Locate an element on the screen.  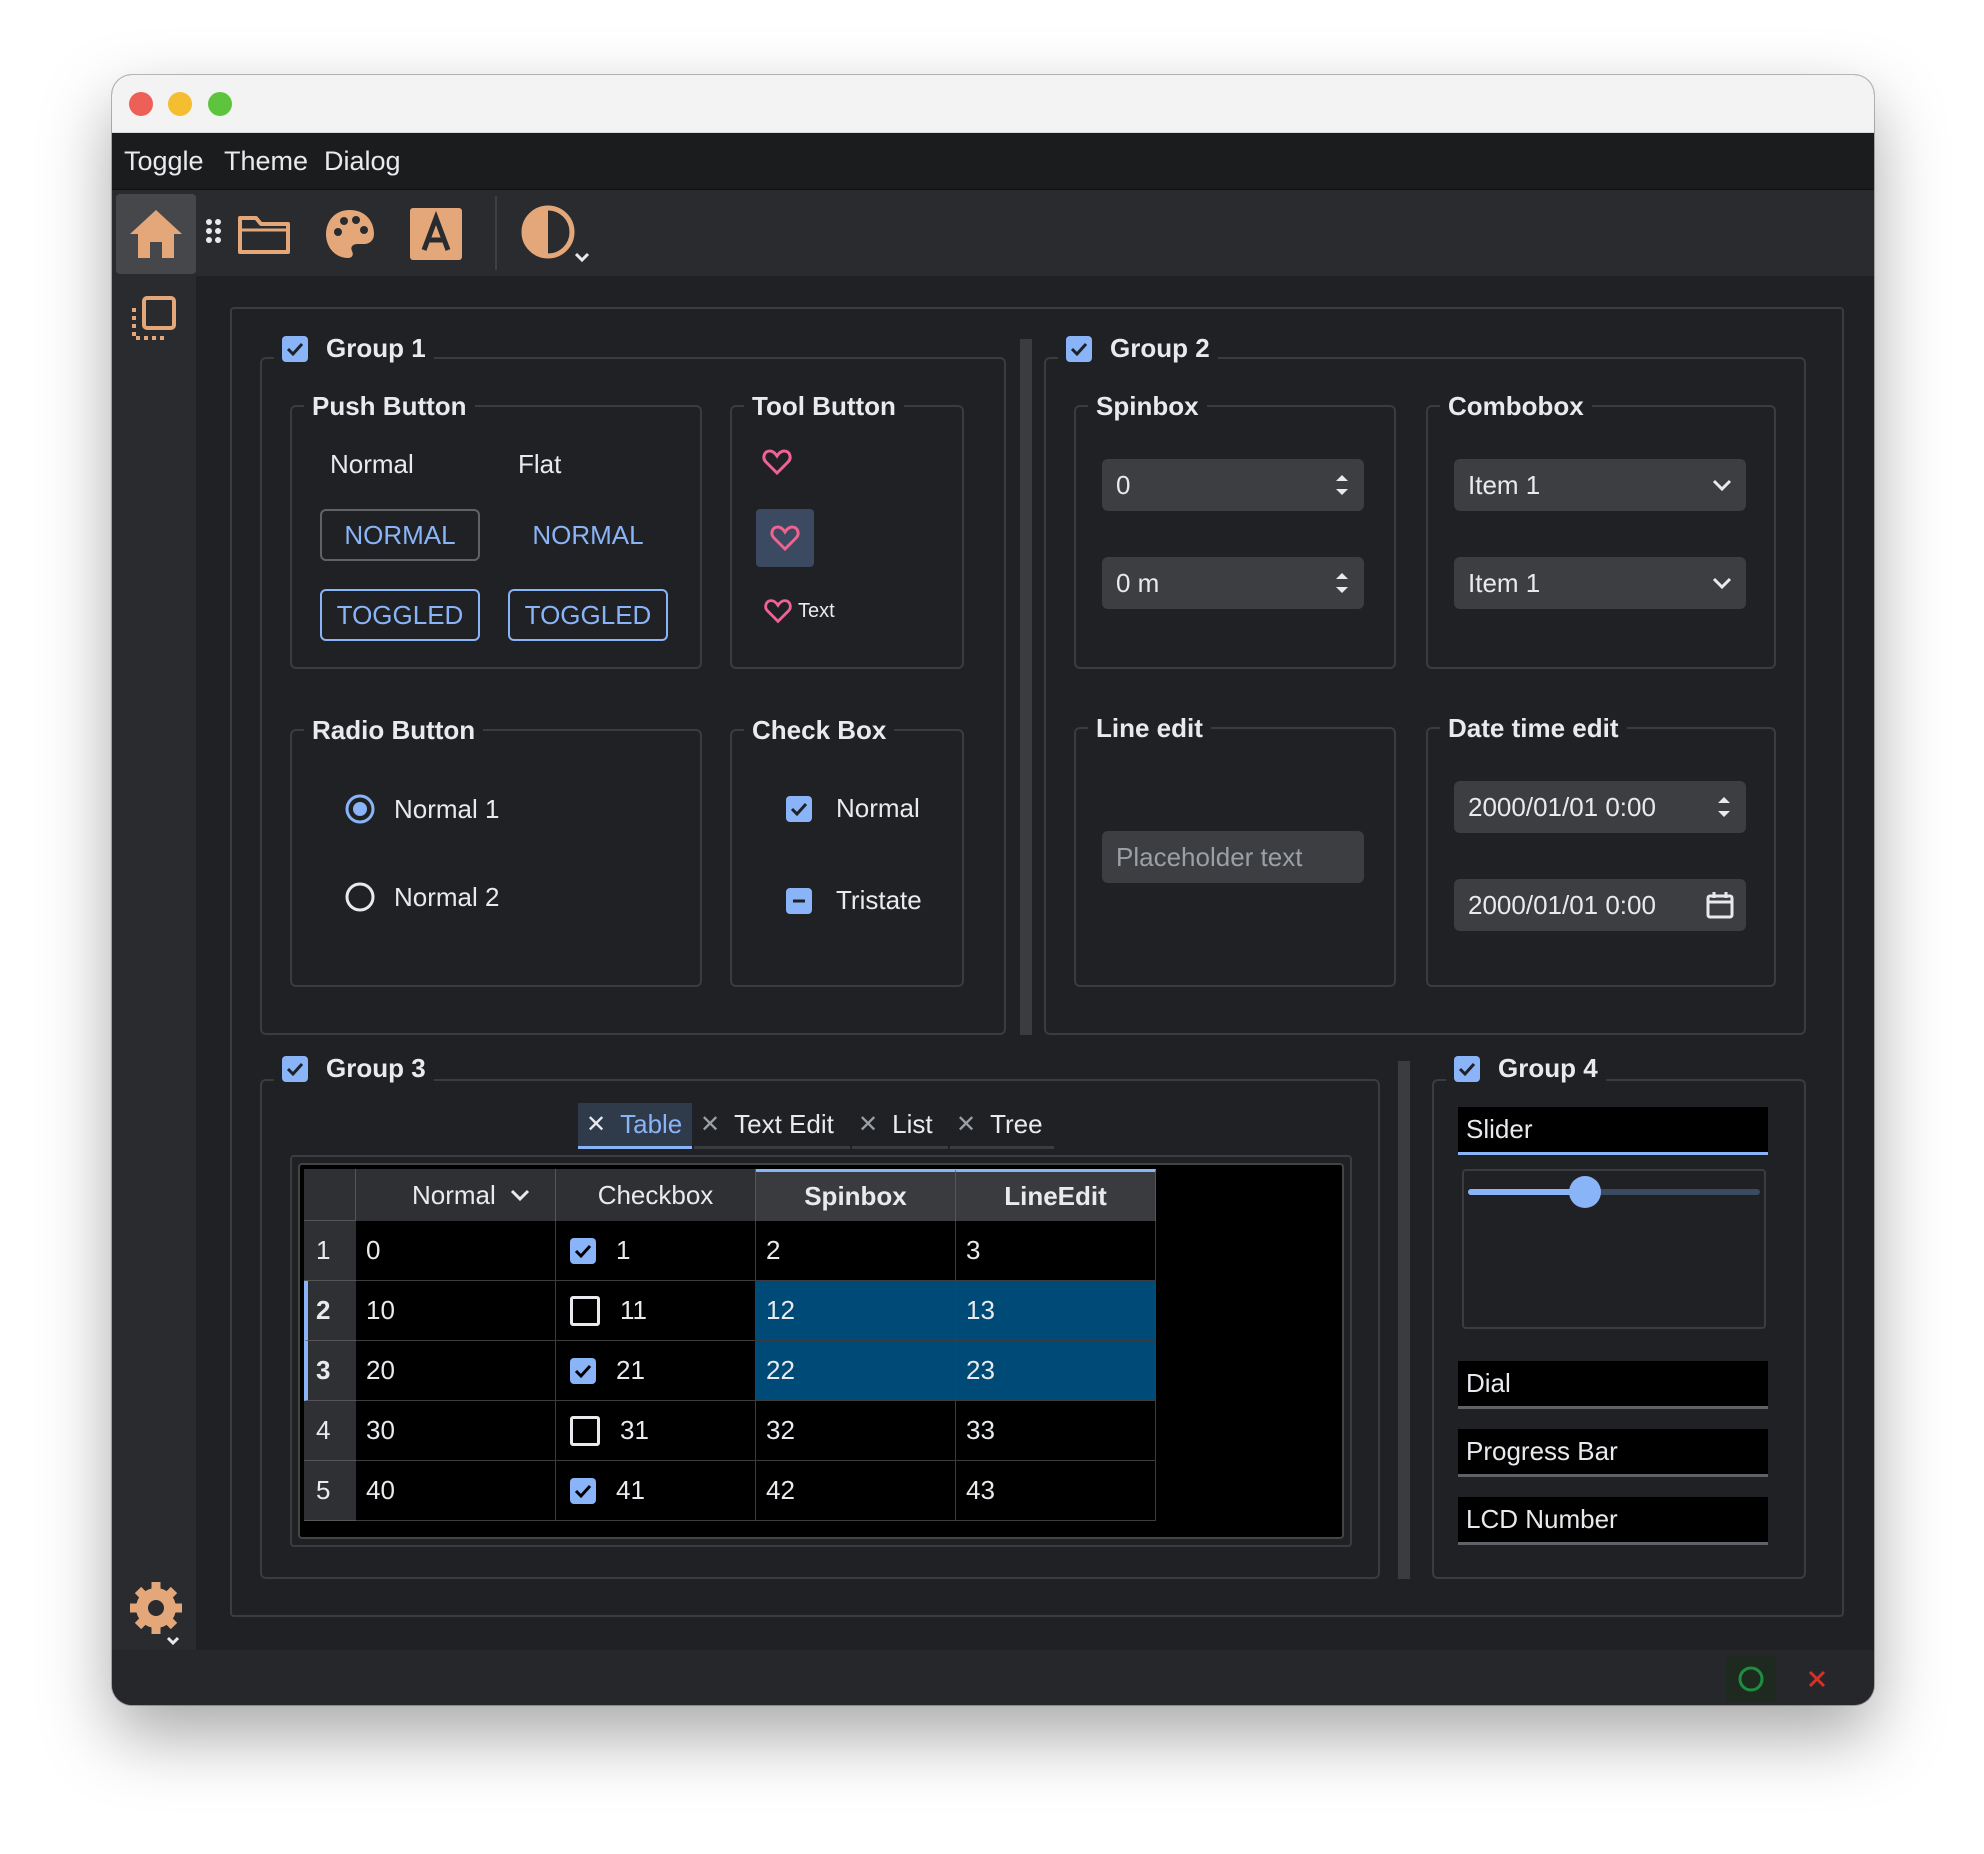
row-header: 1 is located at coordinates (330, 1251).